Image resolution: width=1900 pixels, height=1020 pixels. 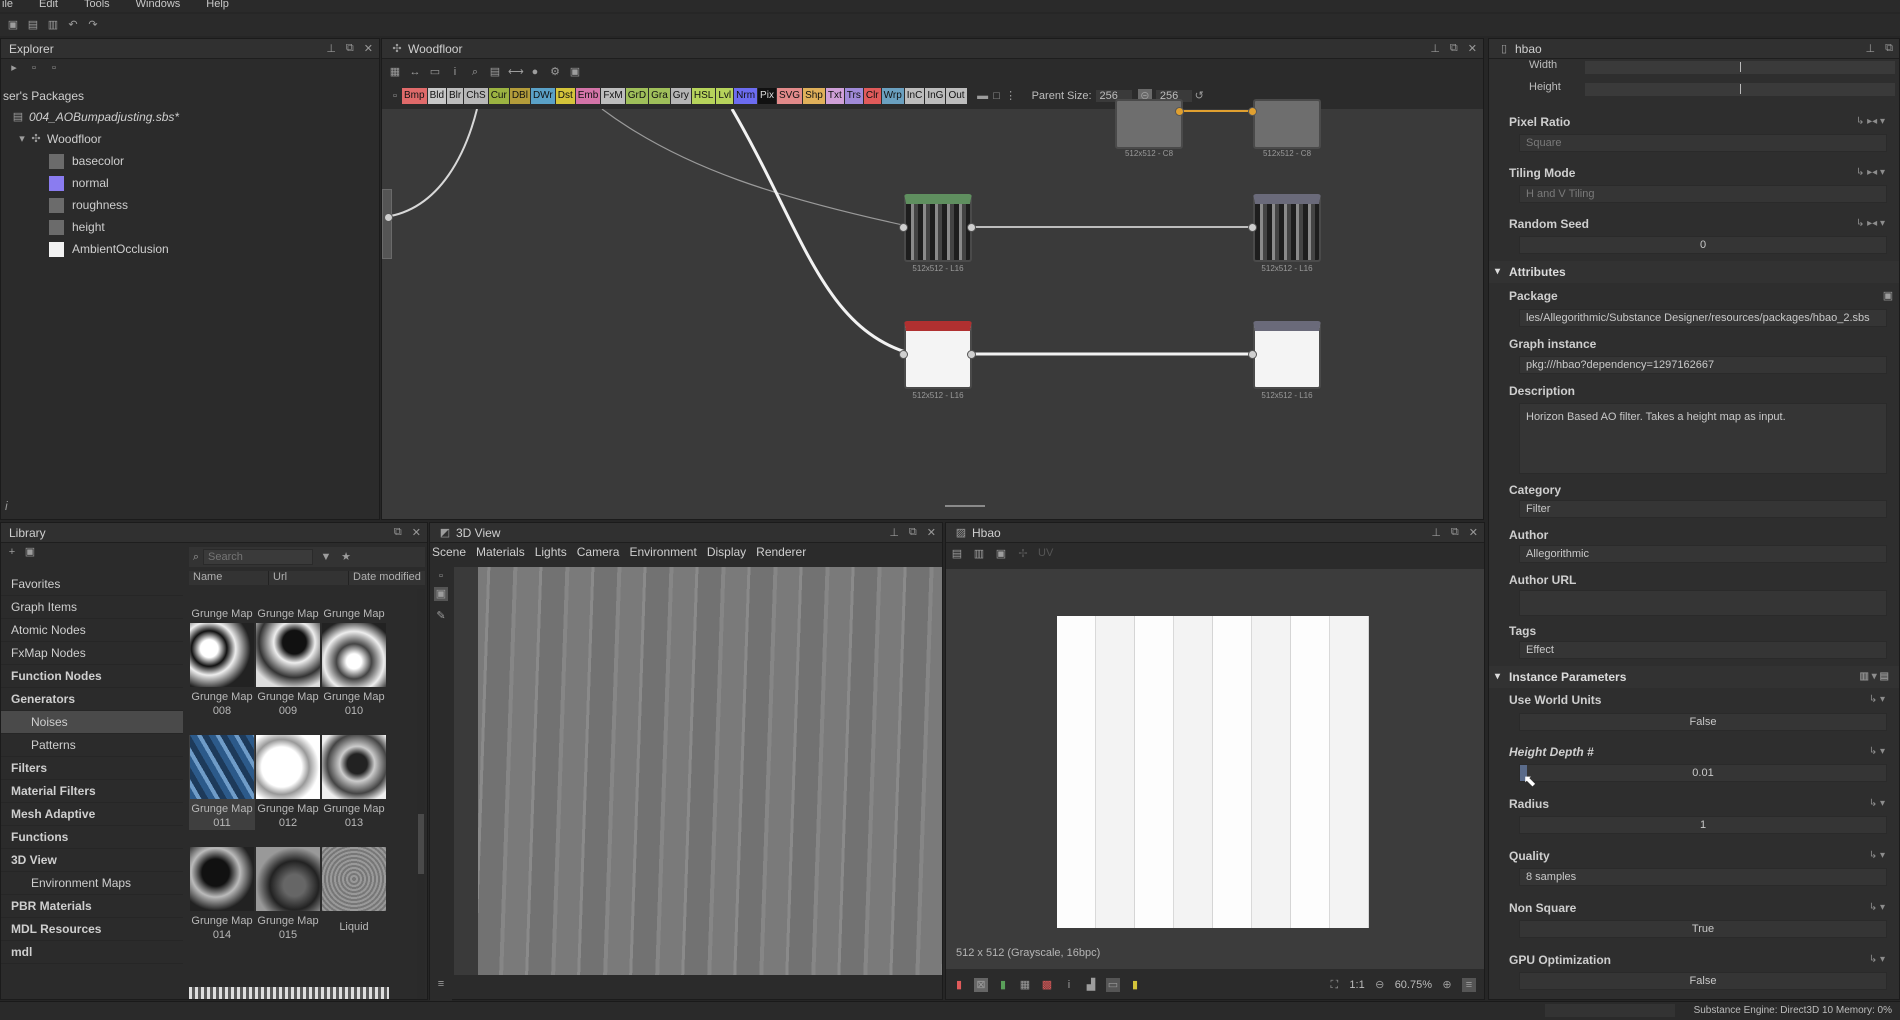 I want to click on tiling-icon: ▩, so click(x=1047, y=985).